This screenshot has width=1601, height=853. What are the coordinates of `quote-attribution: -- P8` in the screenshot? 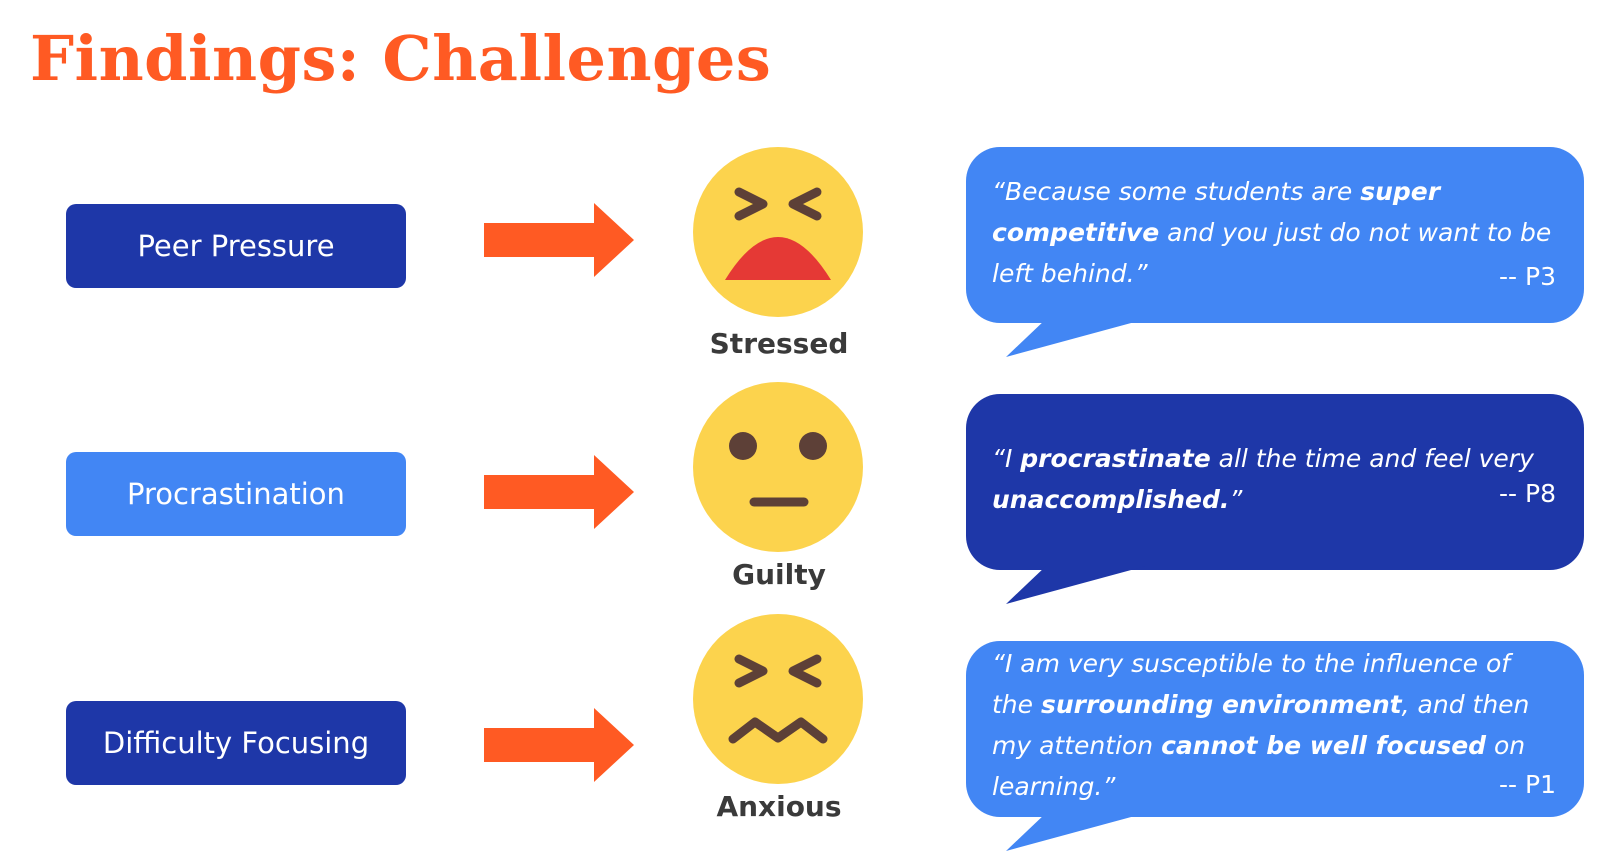 It's located at (1527, 493).